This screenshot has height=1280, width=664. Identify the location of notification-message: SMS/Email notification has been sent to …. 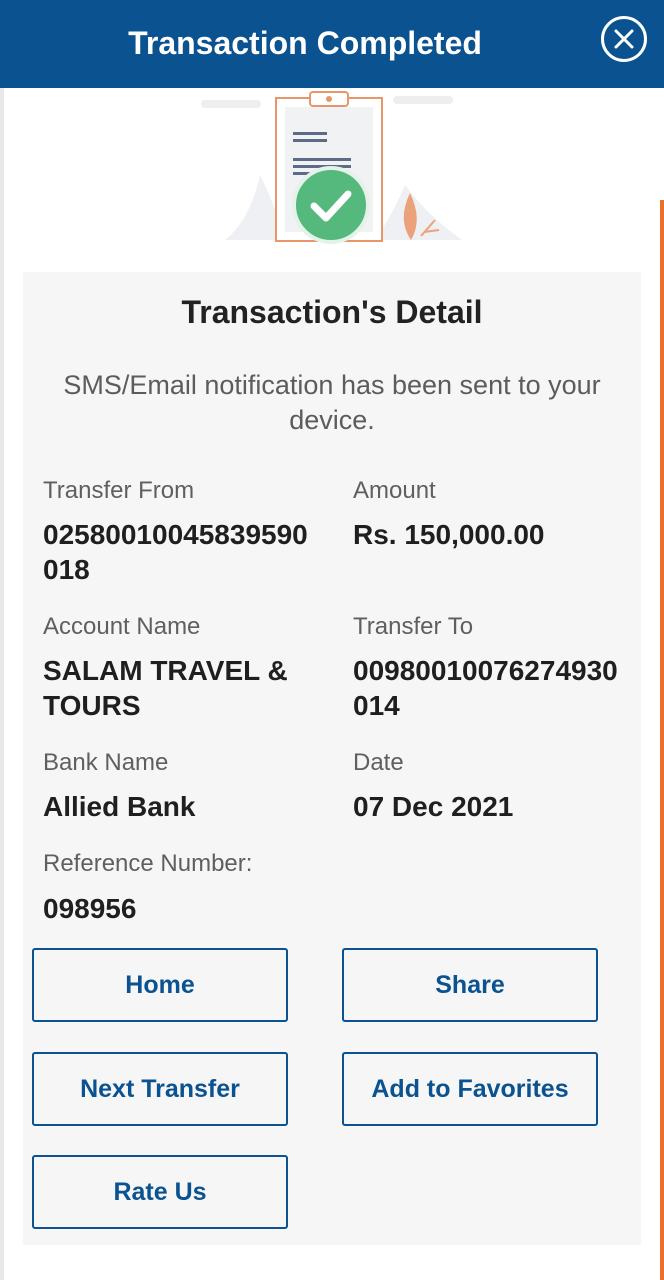
(332, 402).